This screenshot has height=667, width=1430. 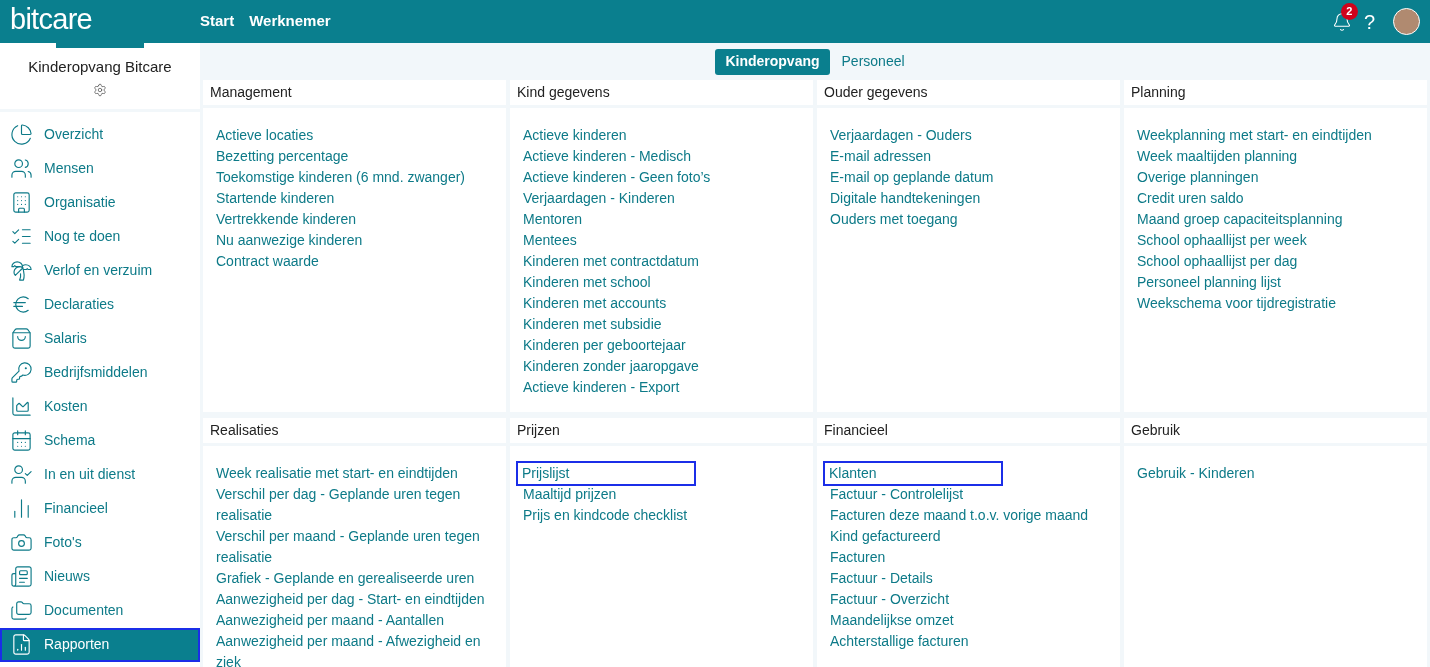 I want to click on report-link: Weekschema voor tijdregistratie, so click(x=1236, y=303).